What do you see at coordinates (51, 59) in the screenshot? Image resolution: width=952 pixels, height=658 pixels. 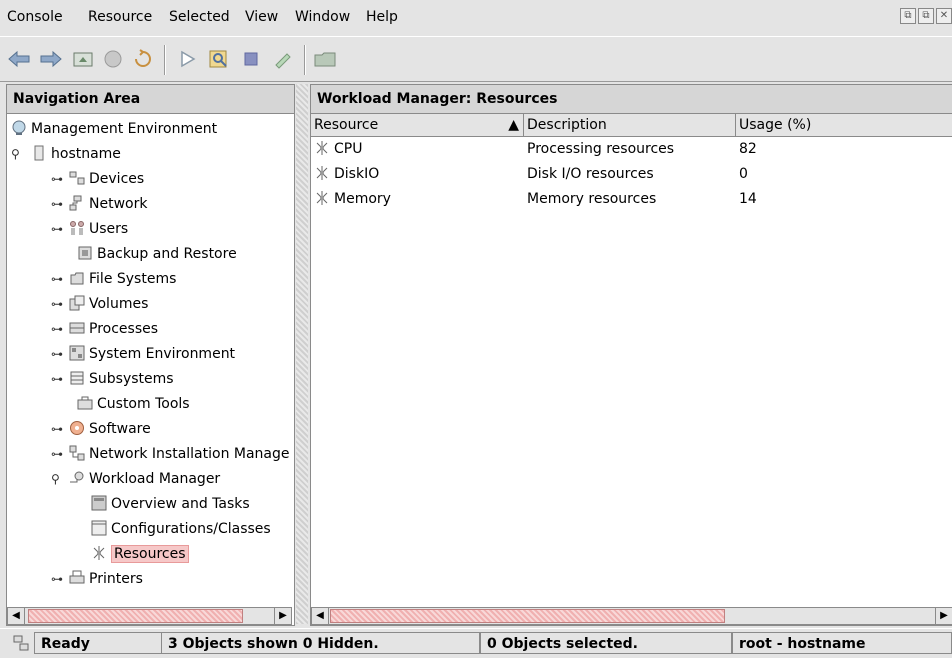 I see `forward-arrow-icon` at bounding box center [51, 59].